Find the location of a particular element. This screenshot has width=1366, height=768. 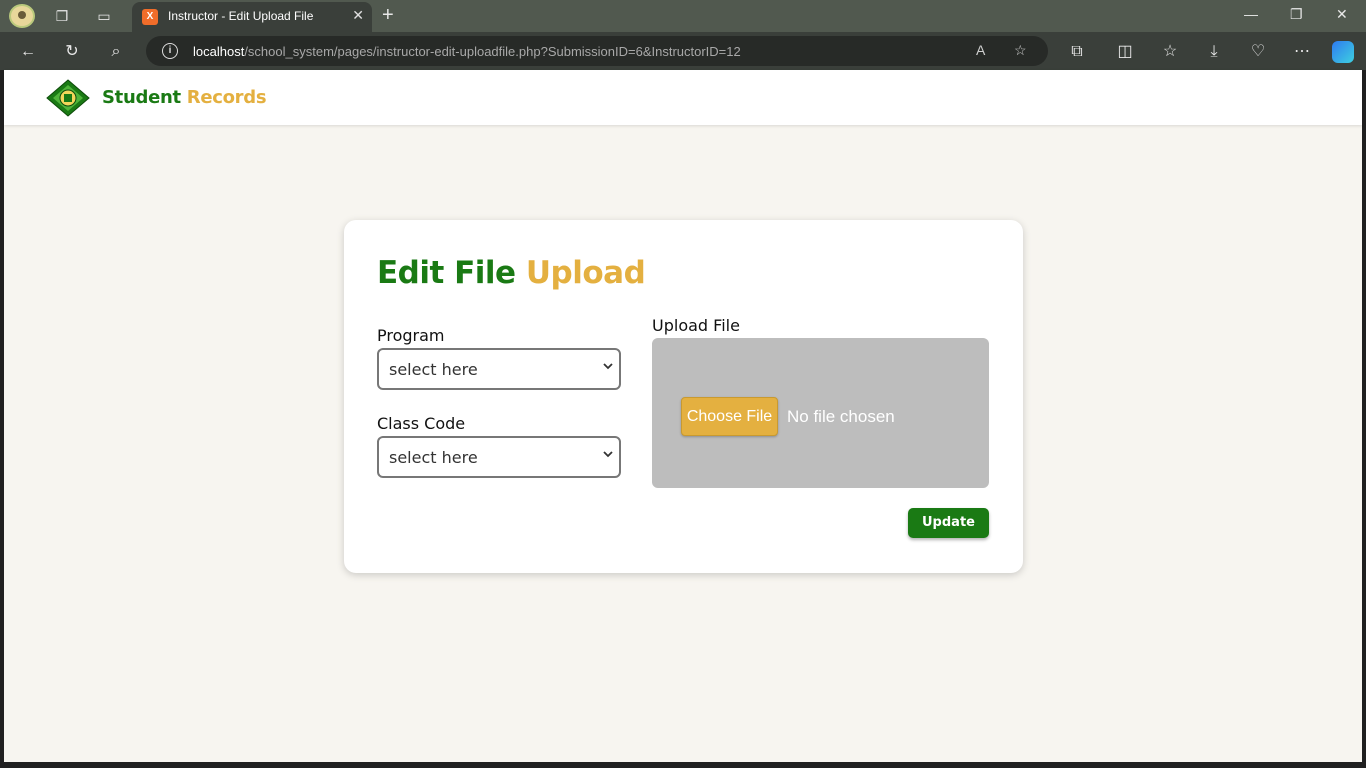

browser-tab: X Instructor - Edit Upload File ✕ is located at coordinates (252, 17).